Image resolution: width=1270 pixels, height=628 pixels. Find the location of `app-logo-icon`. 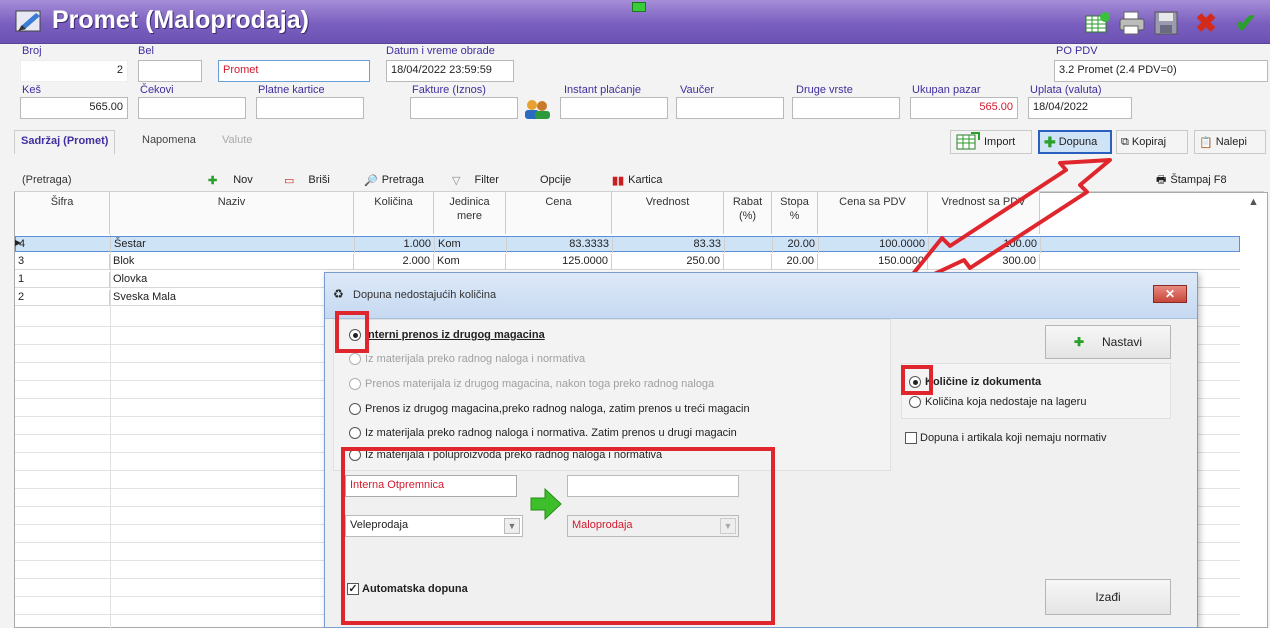

app-logo-icon is located at coordinates (28, 21).